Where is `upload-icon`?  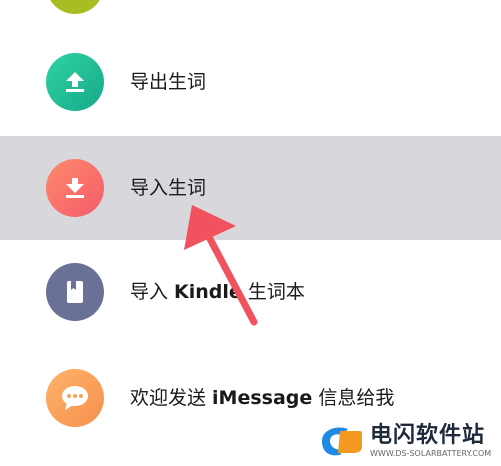 upload-icon is located at coordinates (75, 82).